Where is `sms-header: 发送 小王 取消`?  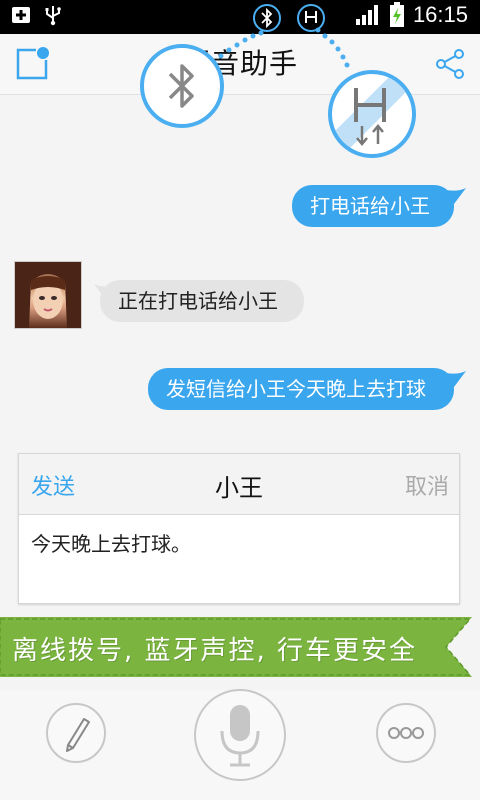
sms-header: 发送 小王 取消 is located at coordinates (239, 484).